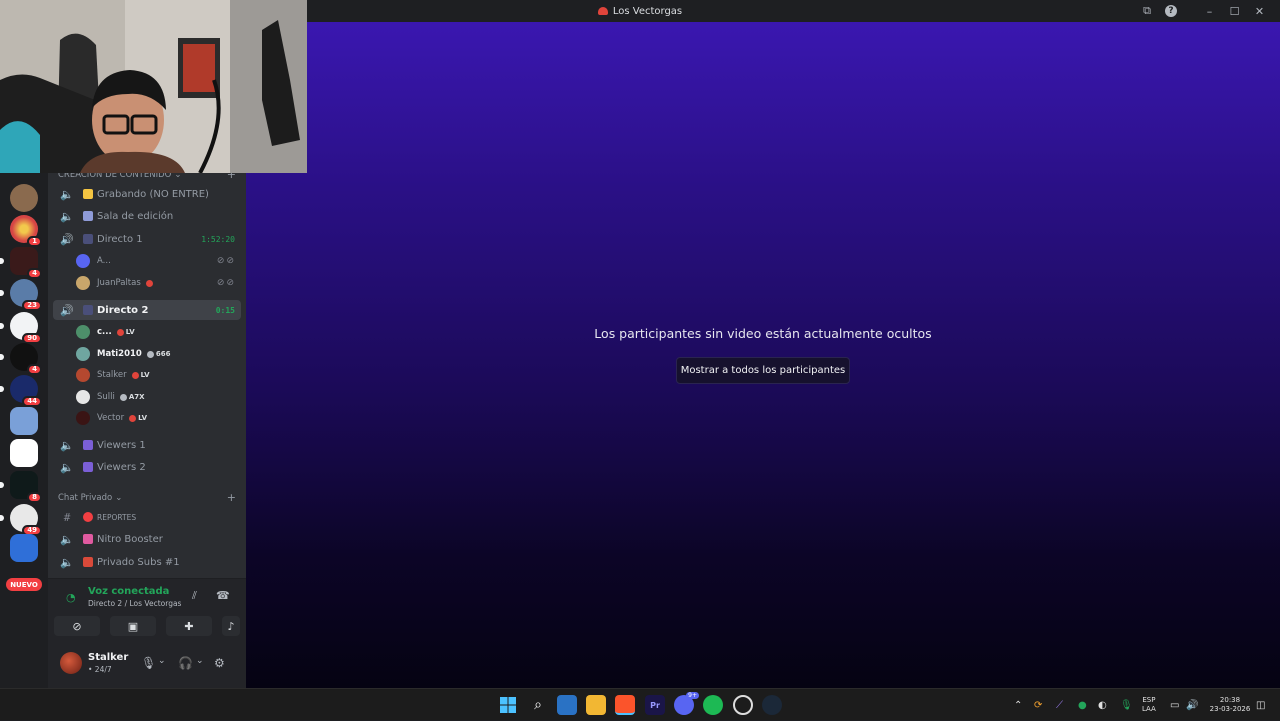 This screenshot has height=721, width=1280. Describe the element at coordinates (223, 595) in the screenshot. I see `disconnect-icon: ☎` at that location.